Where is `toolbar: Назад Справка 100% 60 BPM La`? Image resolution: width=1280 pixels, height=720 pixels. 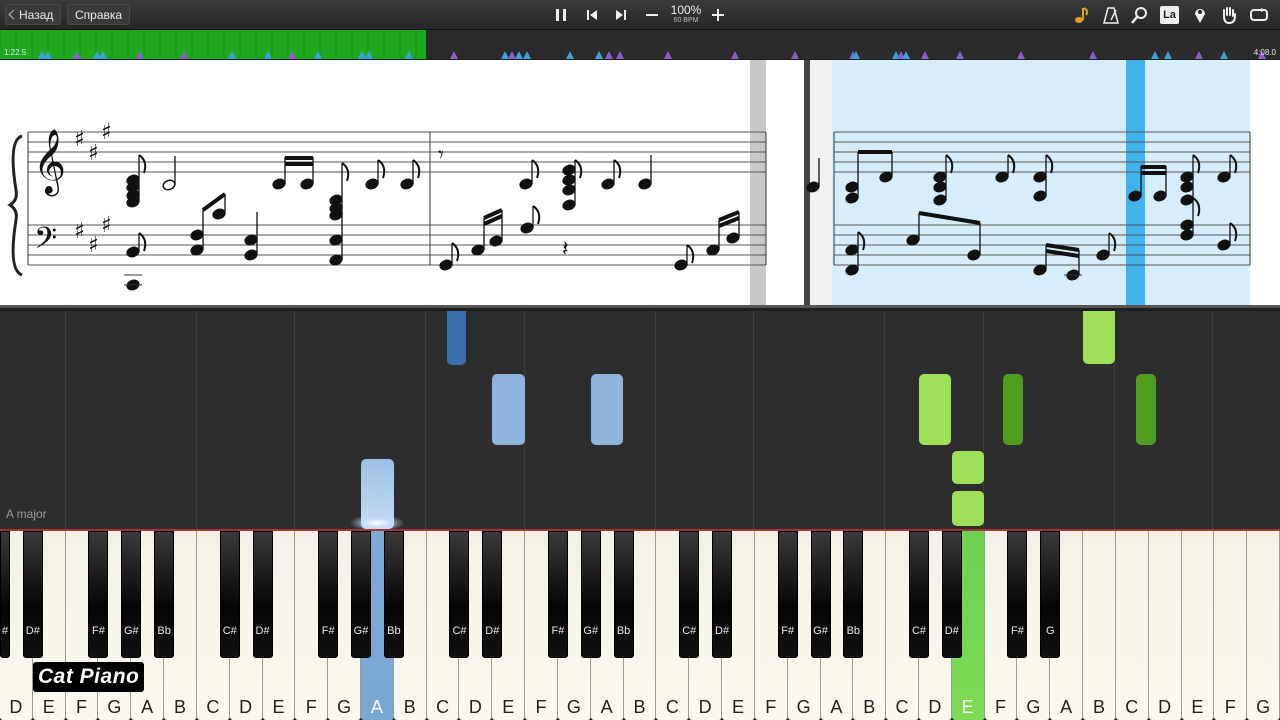 toolbar: Назад Справка 100% 60 BPM La is located at coordinates (640, 15).